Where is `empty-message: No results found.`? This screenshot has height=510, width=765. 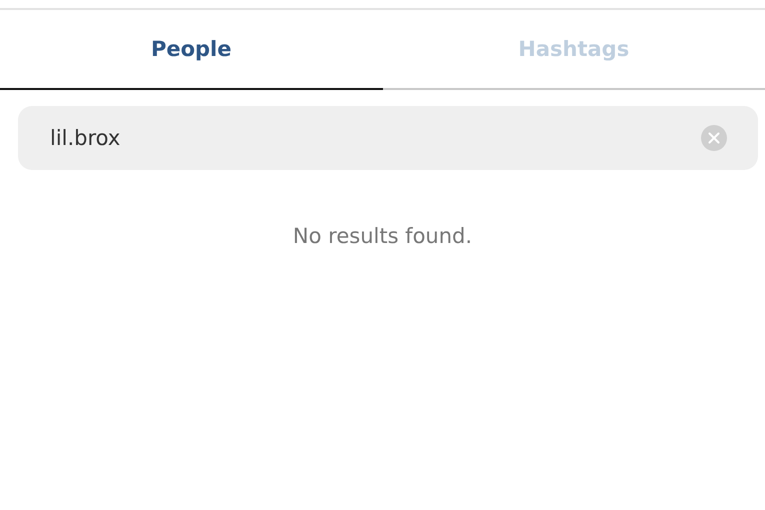 empty-message: No results found. is located at coordinates (383, 236).